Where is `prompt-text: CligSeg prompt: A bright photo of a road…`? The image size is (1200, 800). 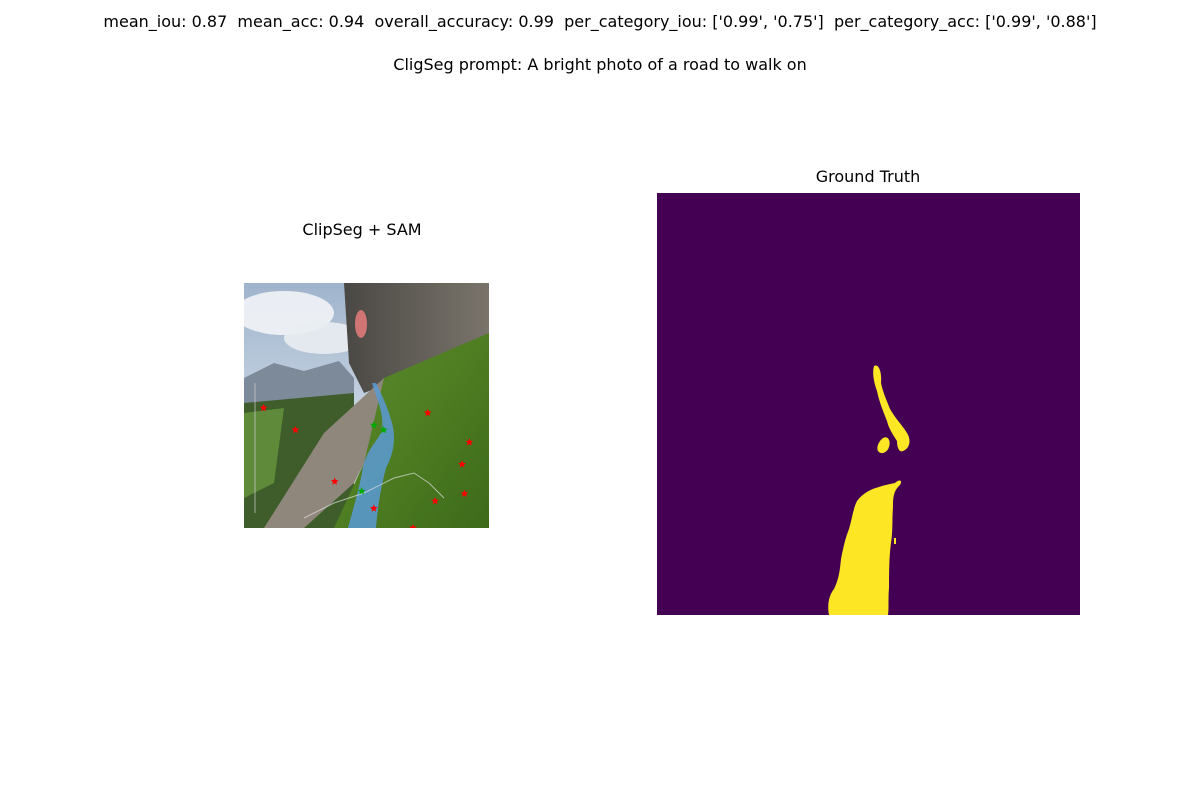
prompt-text: CligSeg prompt: A bright photo of a road… is located at coordinates (600, 64).